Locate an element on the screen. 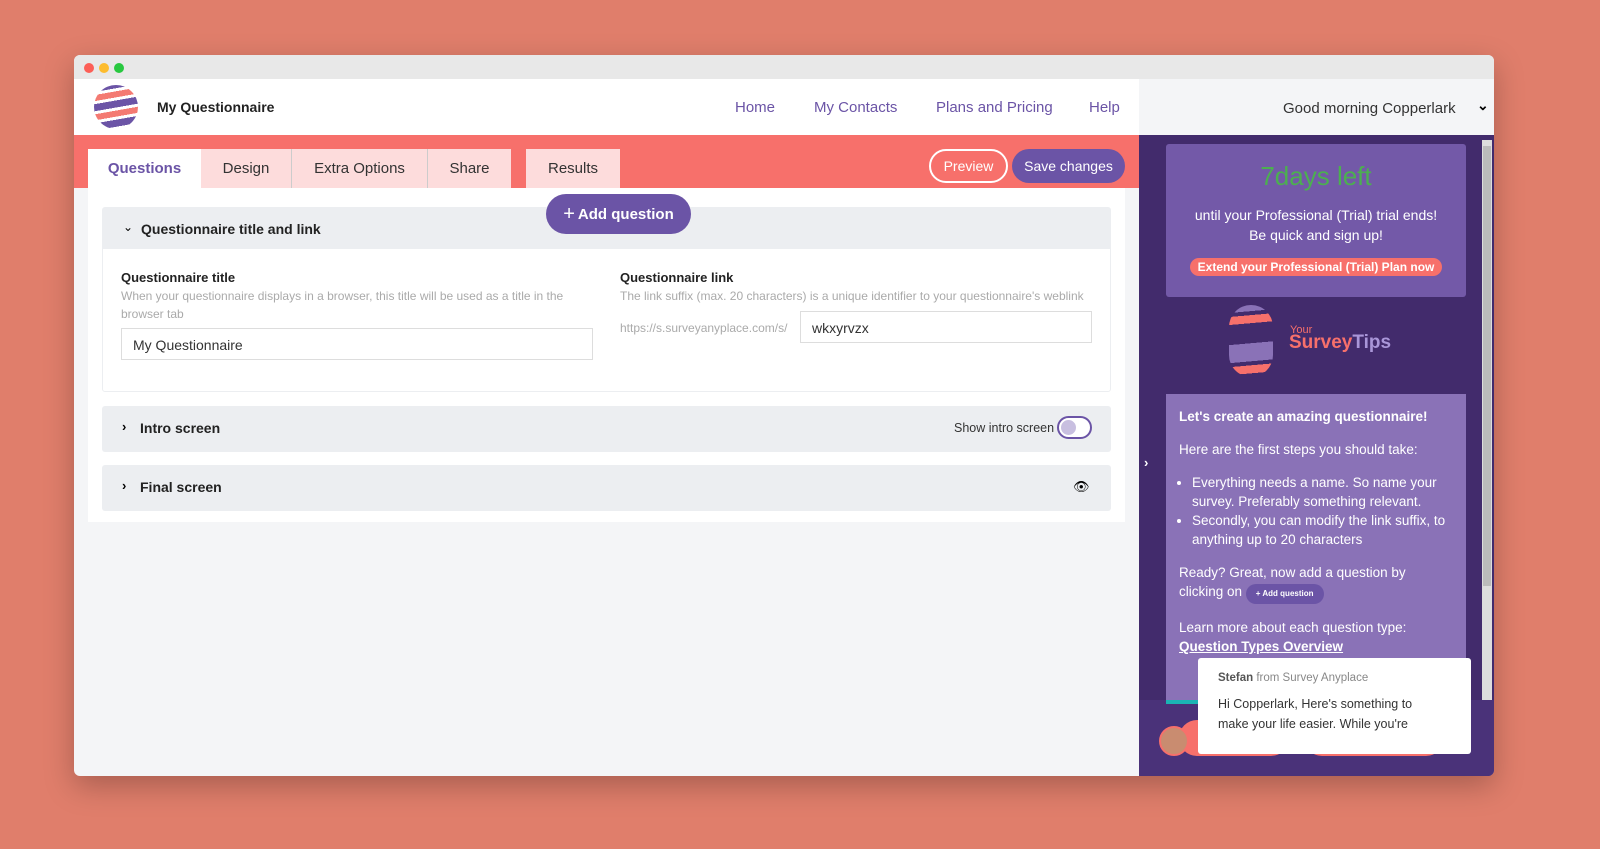  user-menu: Good morning Copperlark ⌄ is located at coordinates (1316, 107).